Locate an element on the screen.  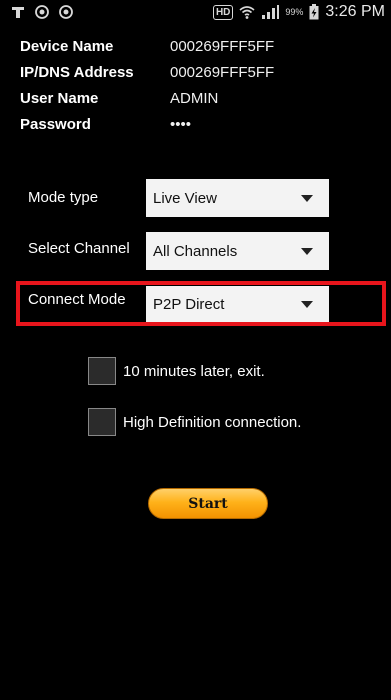
password-value: •••• is located at coordinates (181, 124).